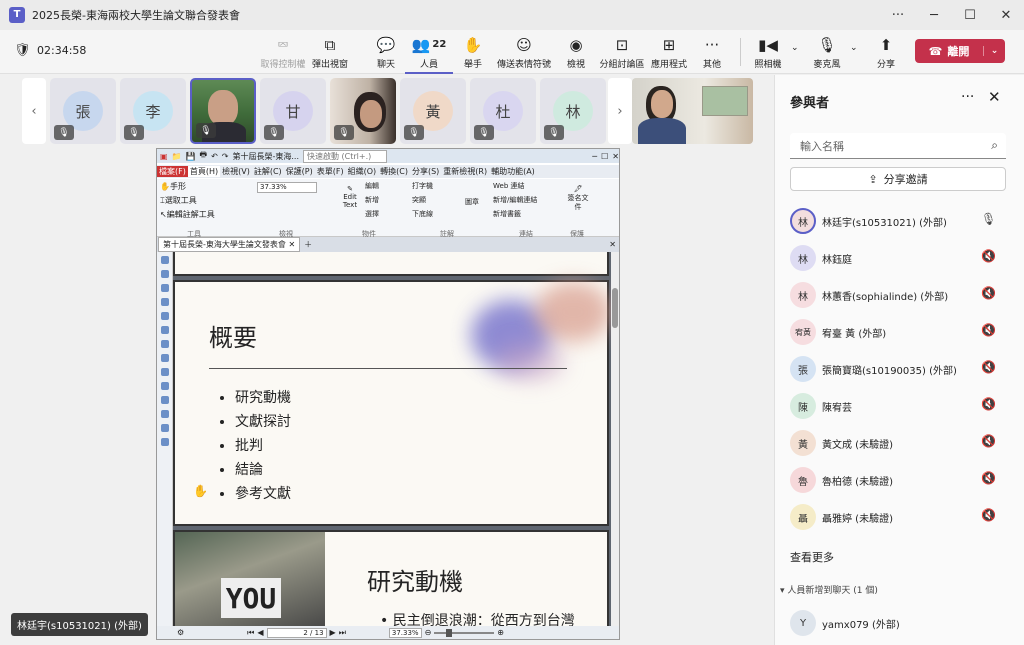 The image size is (1024, 645). I want to click on participant-row: 林林蕙香(sophialinde) (外部) 🔇, so click(899, 295).